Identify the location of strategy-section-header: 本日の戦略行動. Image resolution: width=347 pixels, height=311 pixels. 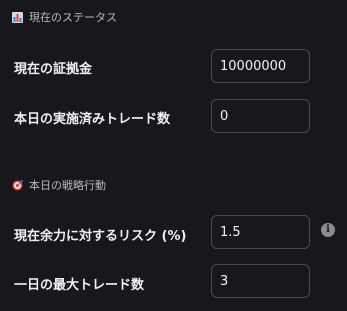
(59, 185).